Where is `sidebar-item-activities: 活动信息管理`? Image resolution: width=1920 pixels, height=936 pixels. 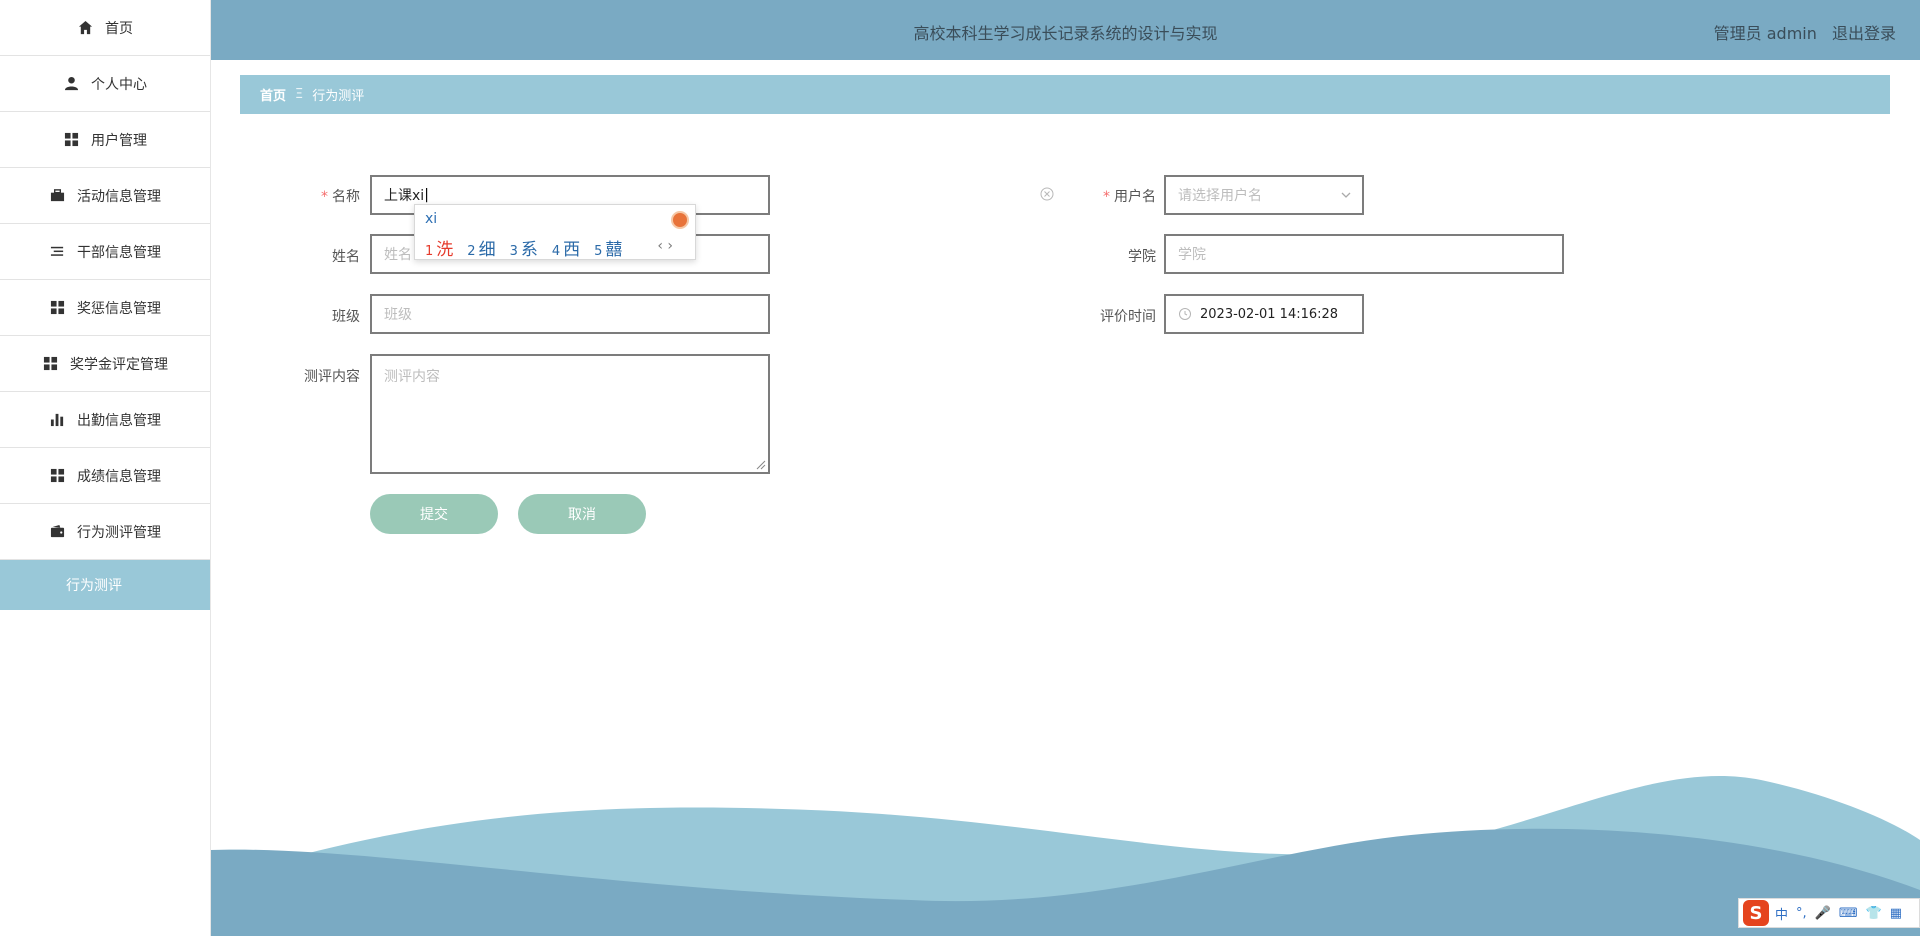 sidebar-item-activities: 活动信息管理 is located at coordinates (105, 196).